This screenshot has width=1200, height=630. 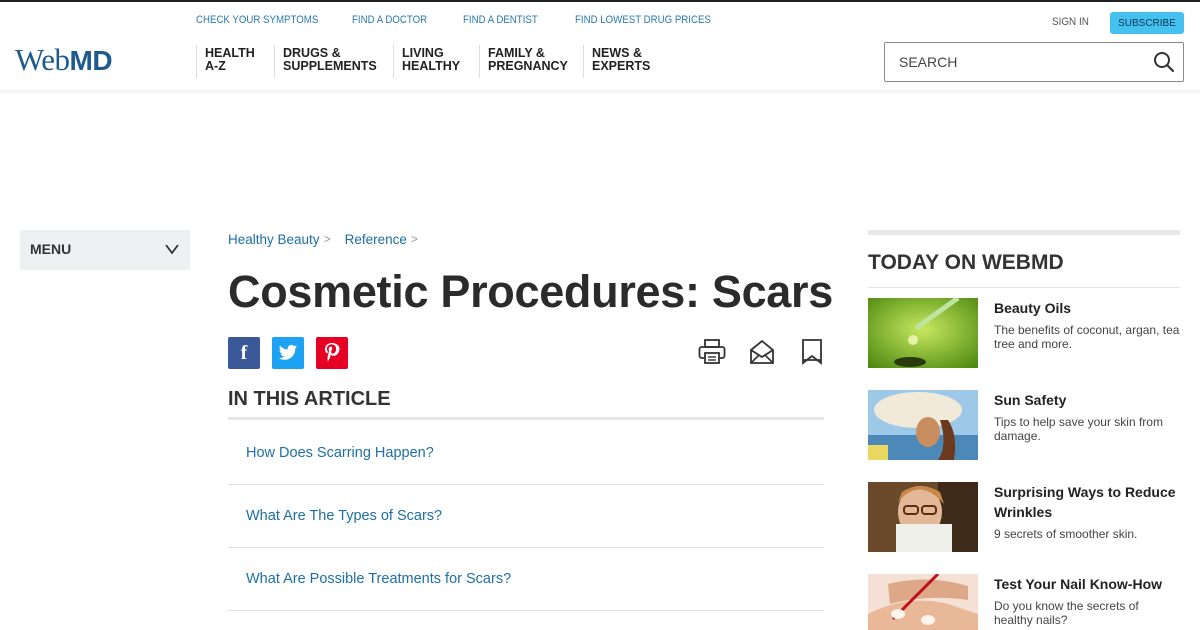 What do you see at coordinates (333, 61) in the screenshot?
I see `nav-drugs-supplements: DRUGS & SUPPLEMENTS` at bounding box center [333, 61].